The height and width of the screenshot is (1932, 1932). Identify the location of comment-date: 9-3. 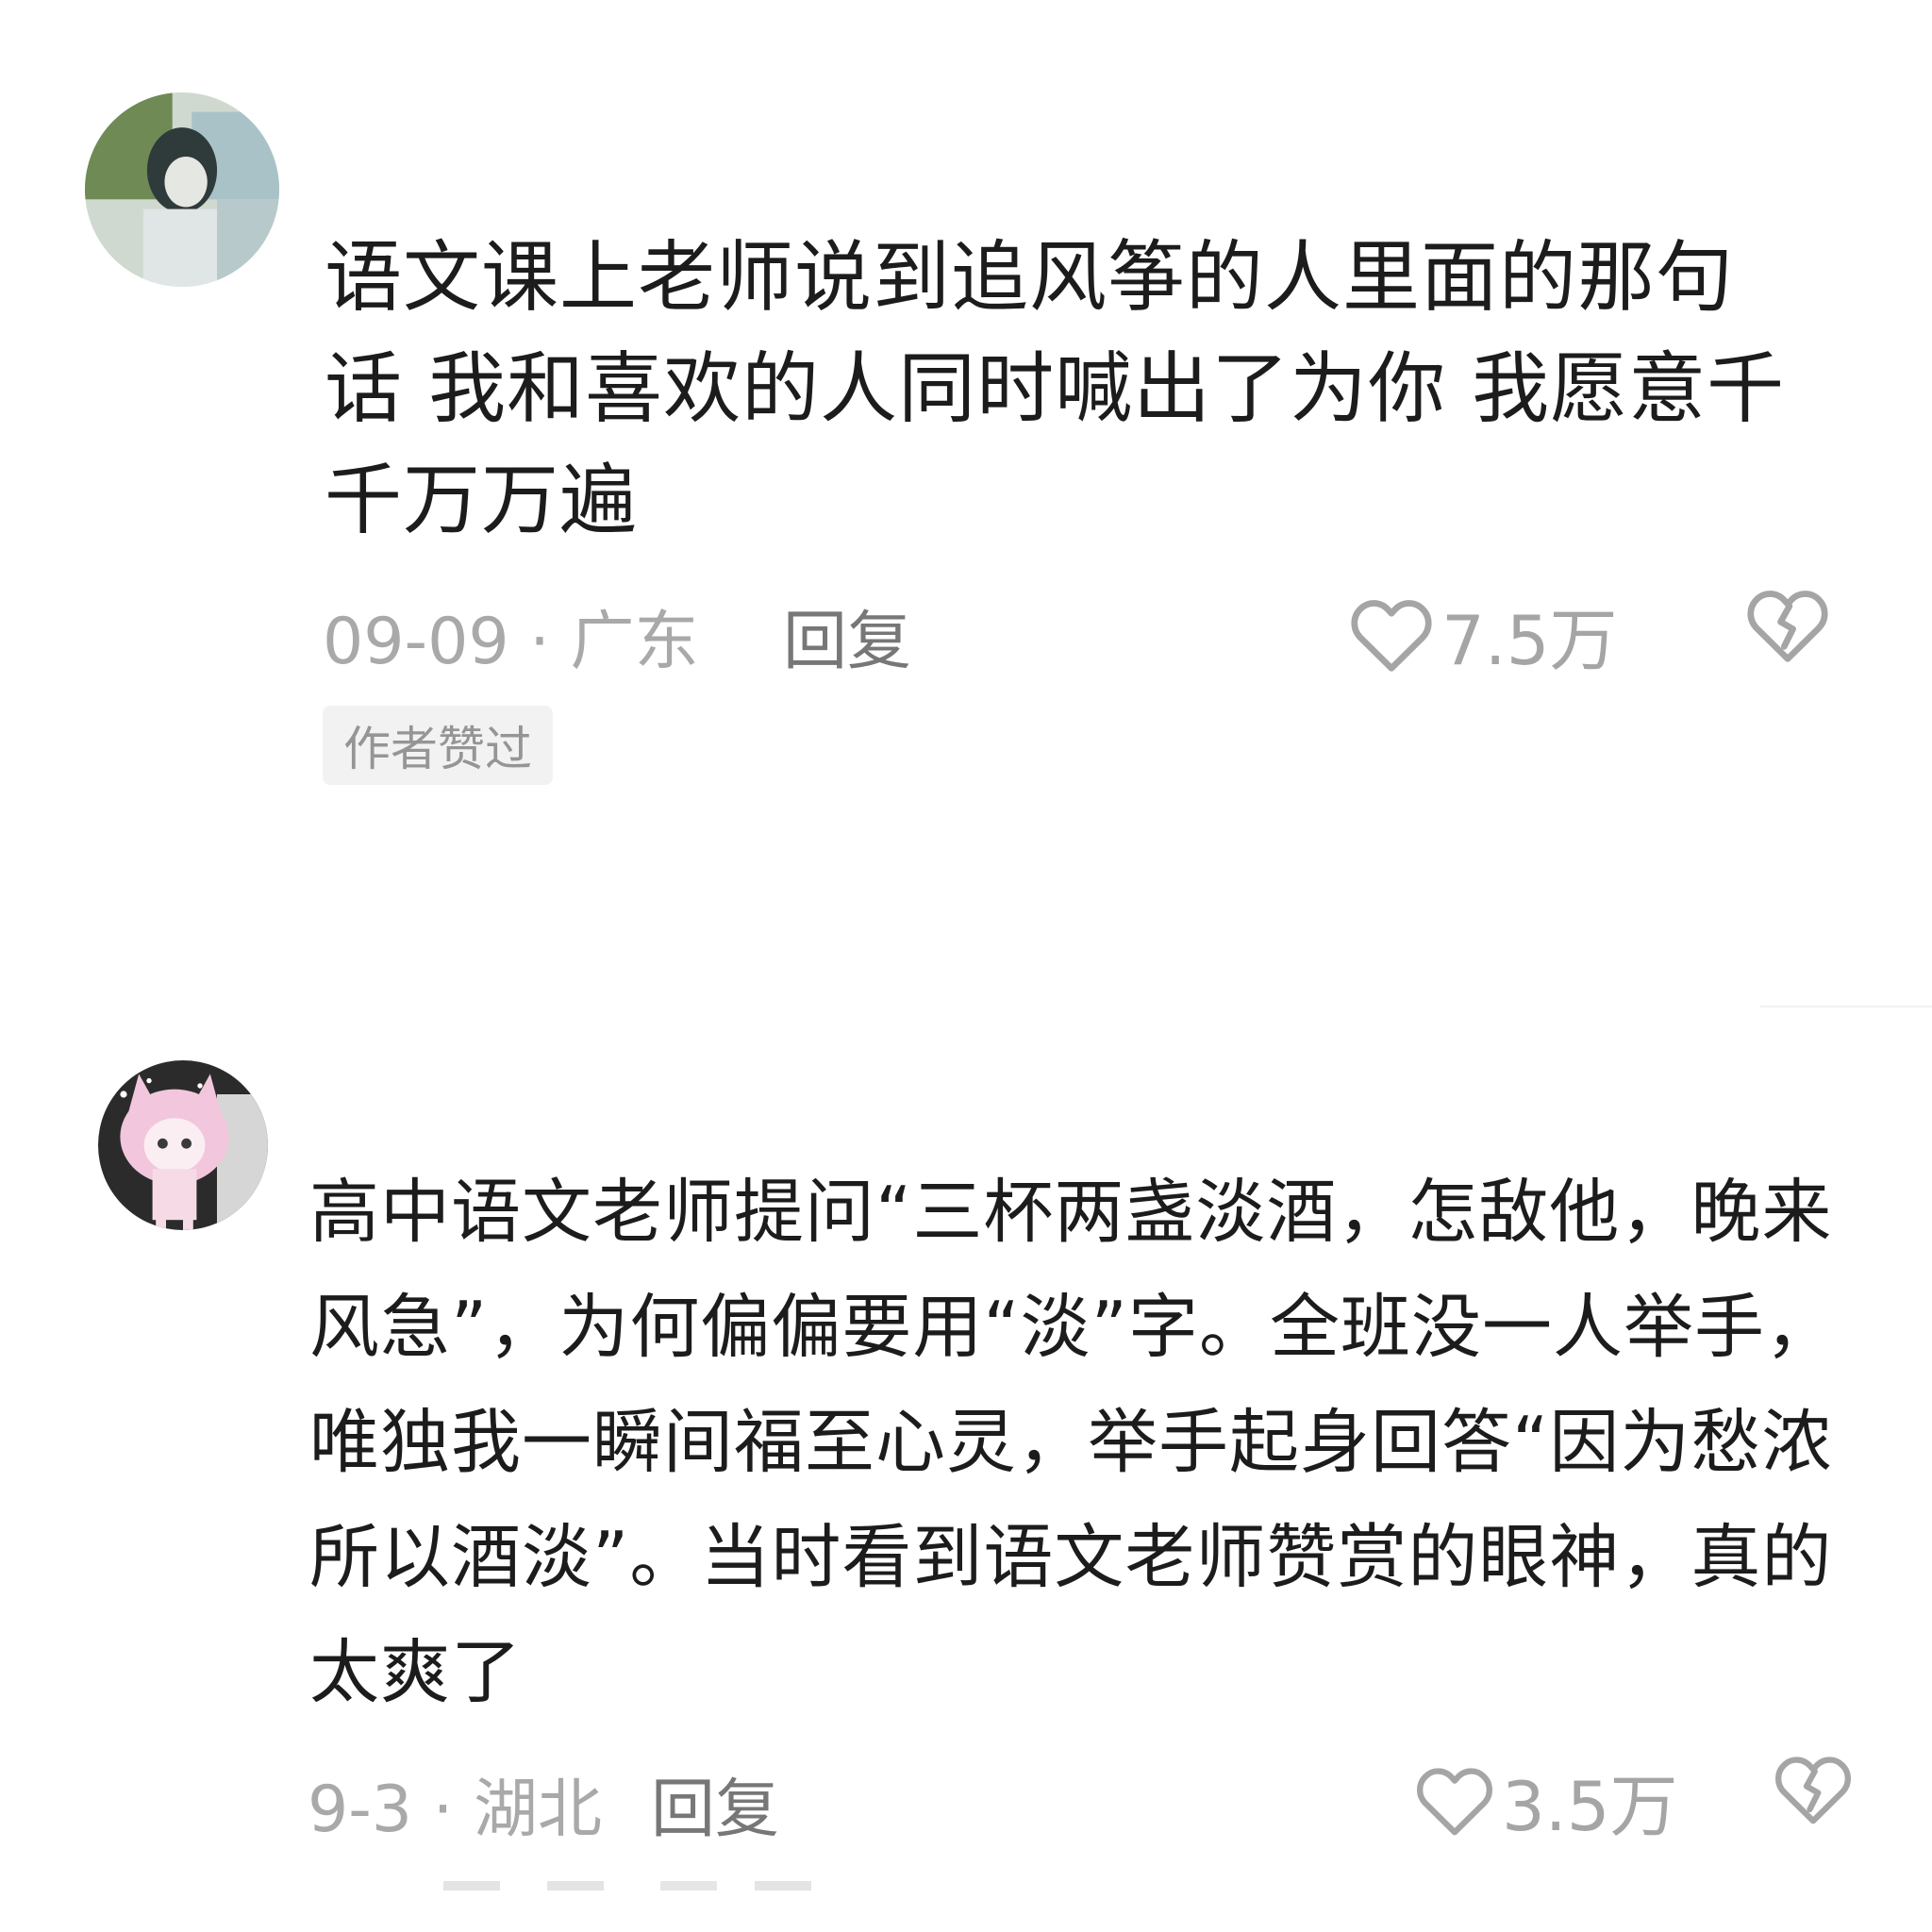
(361, 1810).